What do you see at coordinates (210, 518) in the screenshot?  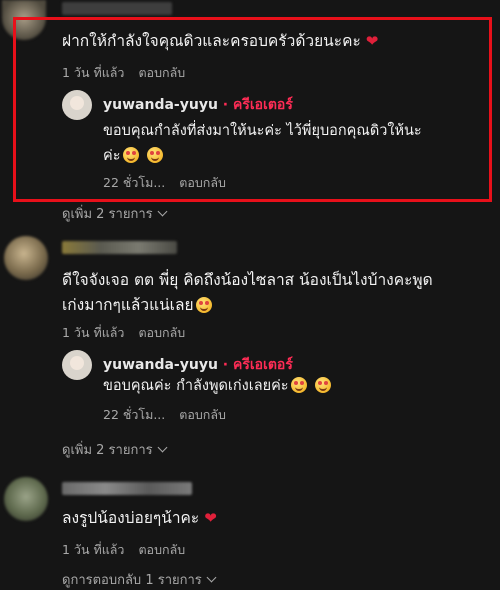 I see `broken-heart-icon: ❤` at bounding box center [210, 518].